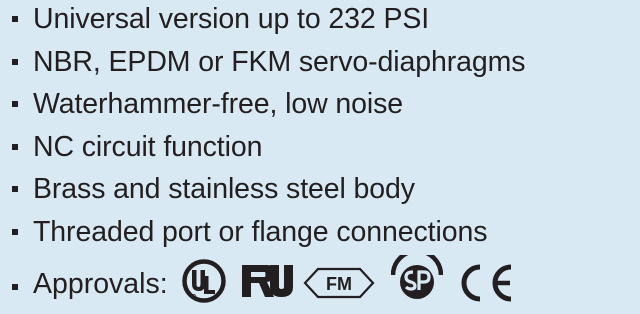  I want to click on list-item: NBR, EPDM or FKM servo-diaphragms, so click(267, 64).